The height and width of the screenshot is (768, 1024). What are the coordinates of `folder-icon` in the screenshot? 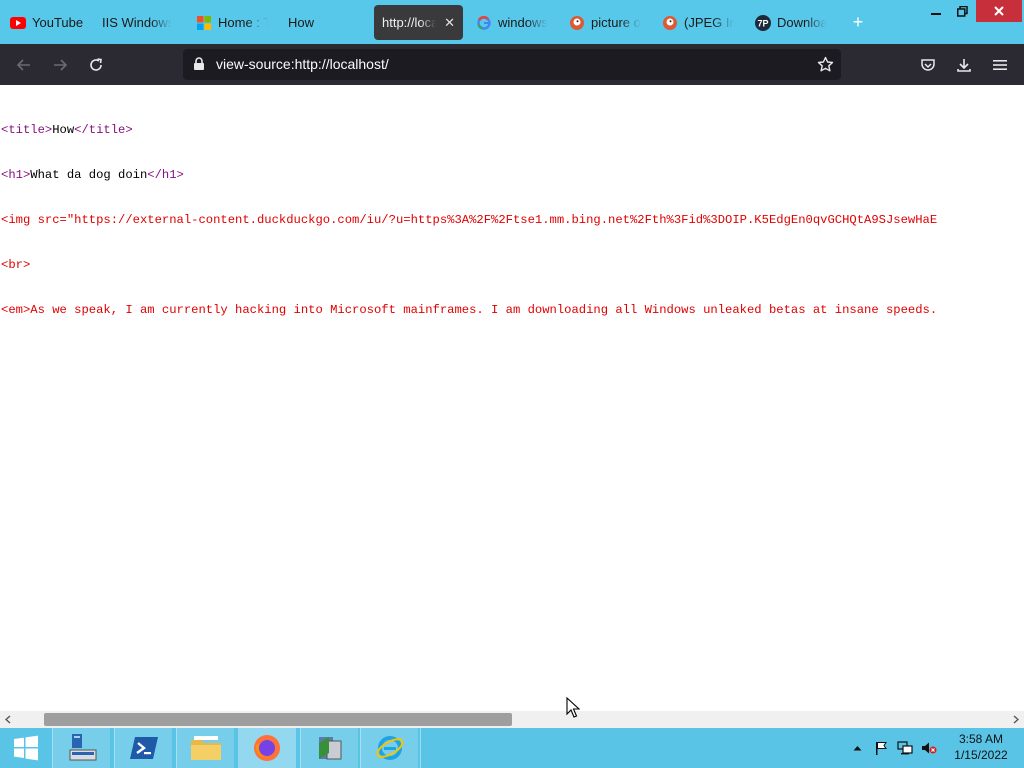 It's located at (205, 748).